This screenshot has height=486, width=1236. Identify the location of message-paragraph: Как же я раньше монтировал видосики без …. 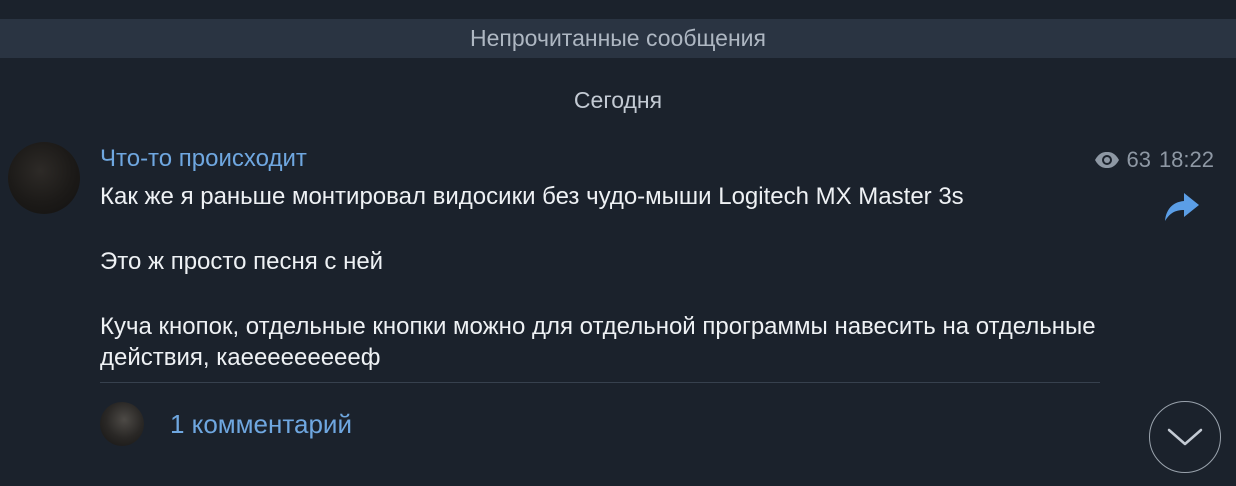
(532, 196).